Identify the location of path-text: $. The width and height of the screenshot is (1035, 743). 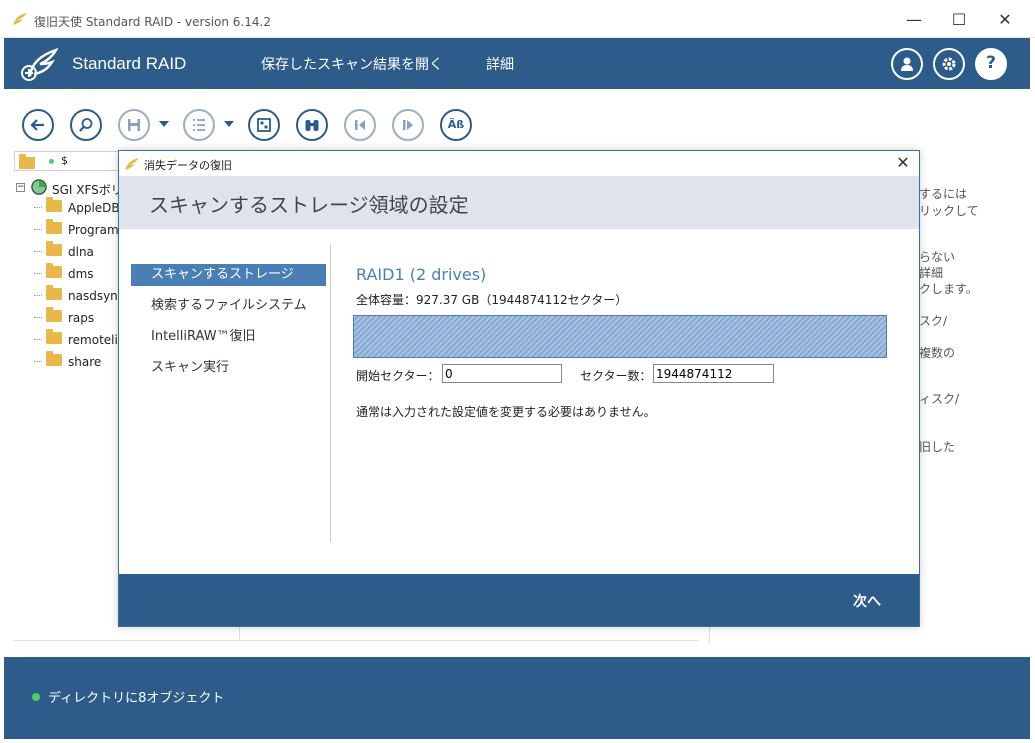
(64, 160).